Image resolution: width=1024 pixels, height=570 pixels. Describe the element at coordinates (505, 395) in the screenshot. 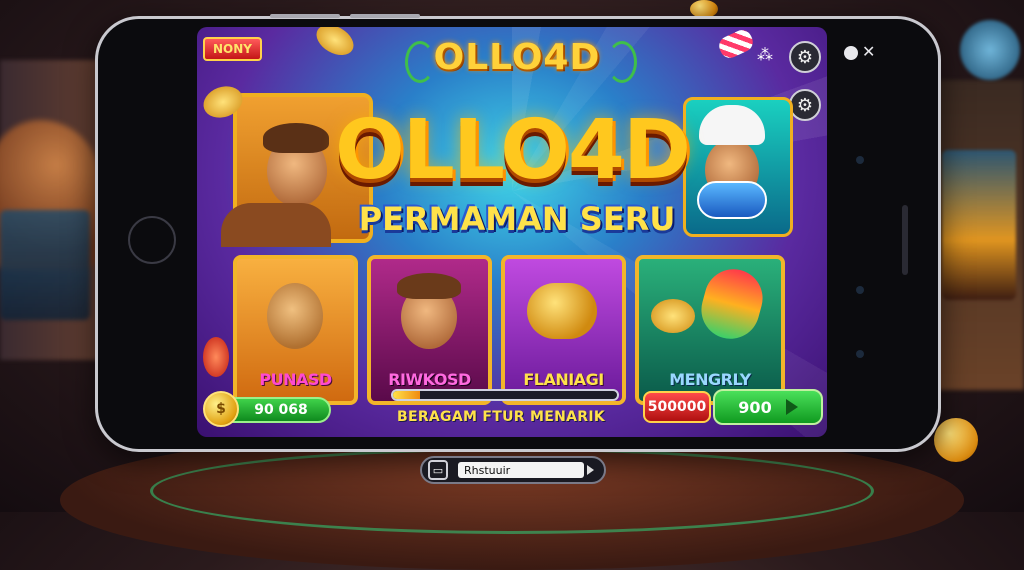

I see `progress-bar` at that location.